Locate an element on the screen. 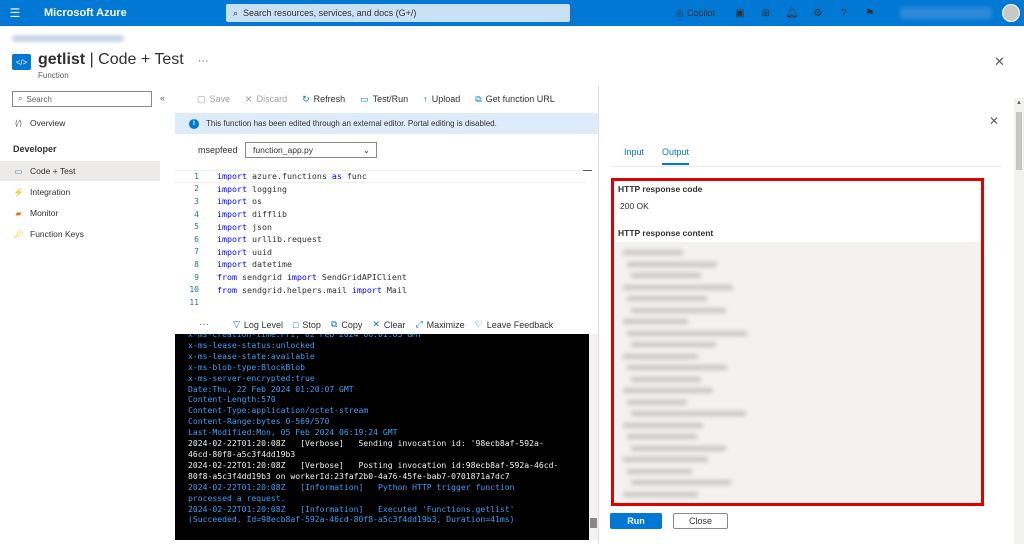  code-text: logging is located at coordinates (266, 188).